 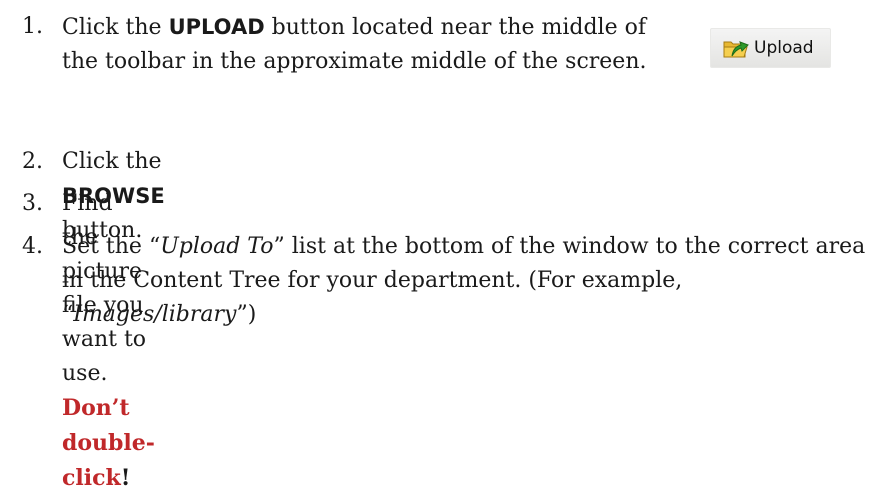 What do you see at coordinates (32, 203) in the screenshot?
I see `step-number: 3.` at bounding box center [32, 203].